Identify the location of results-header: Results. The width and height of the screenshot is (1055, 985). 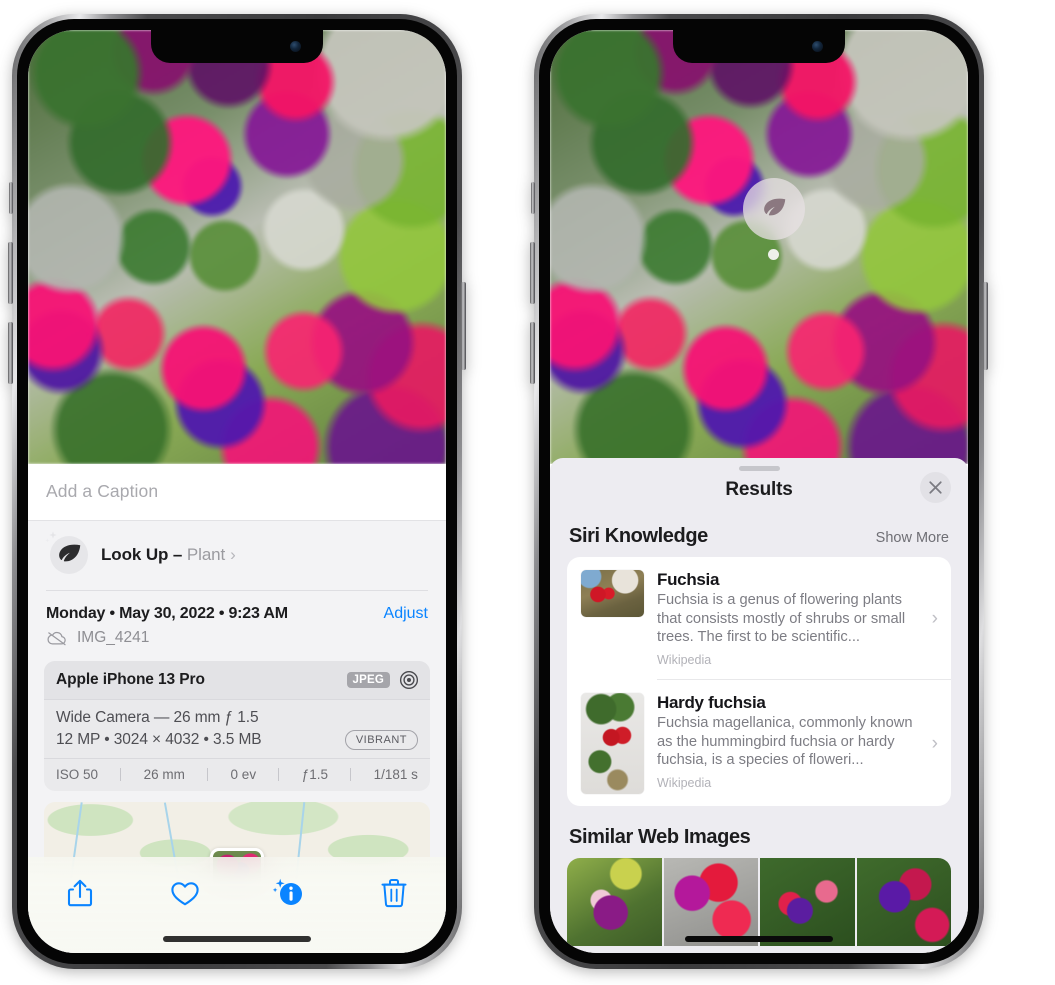
(759, 488).